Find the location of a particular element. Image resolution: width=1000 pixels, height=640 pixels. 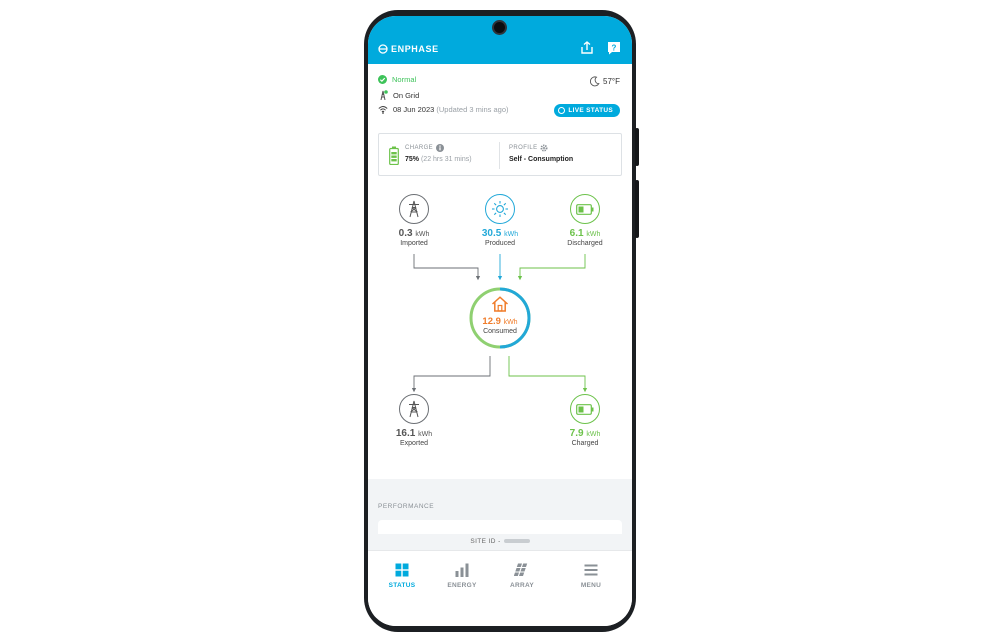

battery-icon-circle-charge is located at coordinates (585, 409).